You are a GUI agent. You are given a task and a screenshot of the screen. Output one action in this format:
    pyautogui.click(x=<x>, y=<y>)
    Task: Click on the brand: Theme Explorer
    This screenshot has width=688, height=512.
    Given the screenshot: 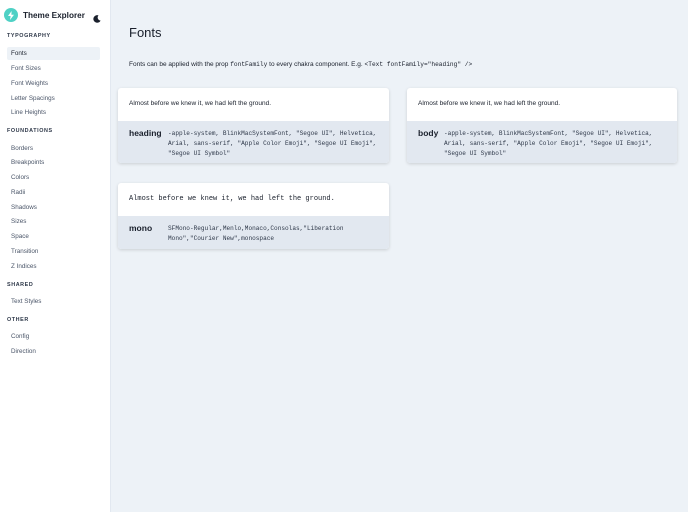 What is the action you would take?
    pyautogui.click(x=44, y=15)
    